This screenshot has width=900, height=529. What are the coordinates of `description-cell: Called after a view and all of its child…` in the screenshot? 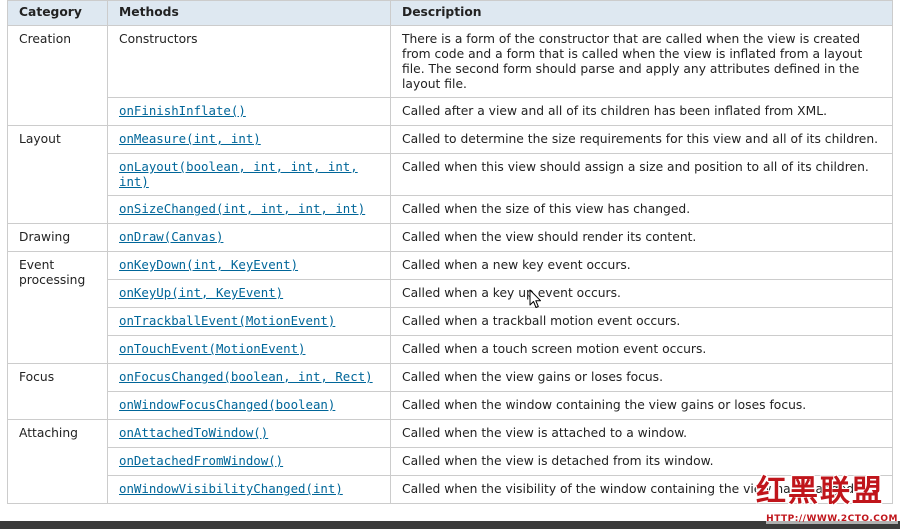 It's located at (641, 111).